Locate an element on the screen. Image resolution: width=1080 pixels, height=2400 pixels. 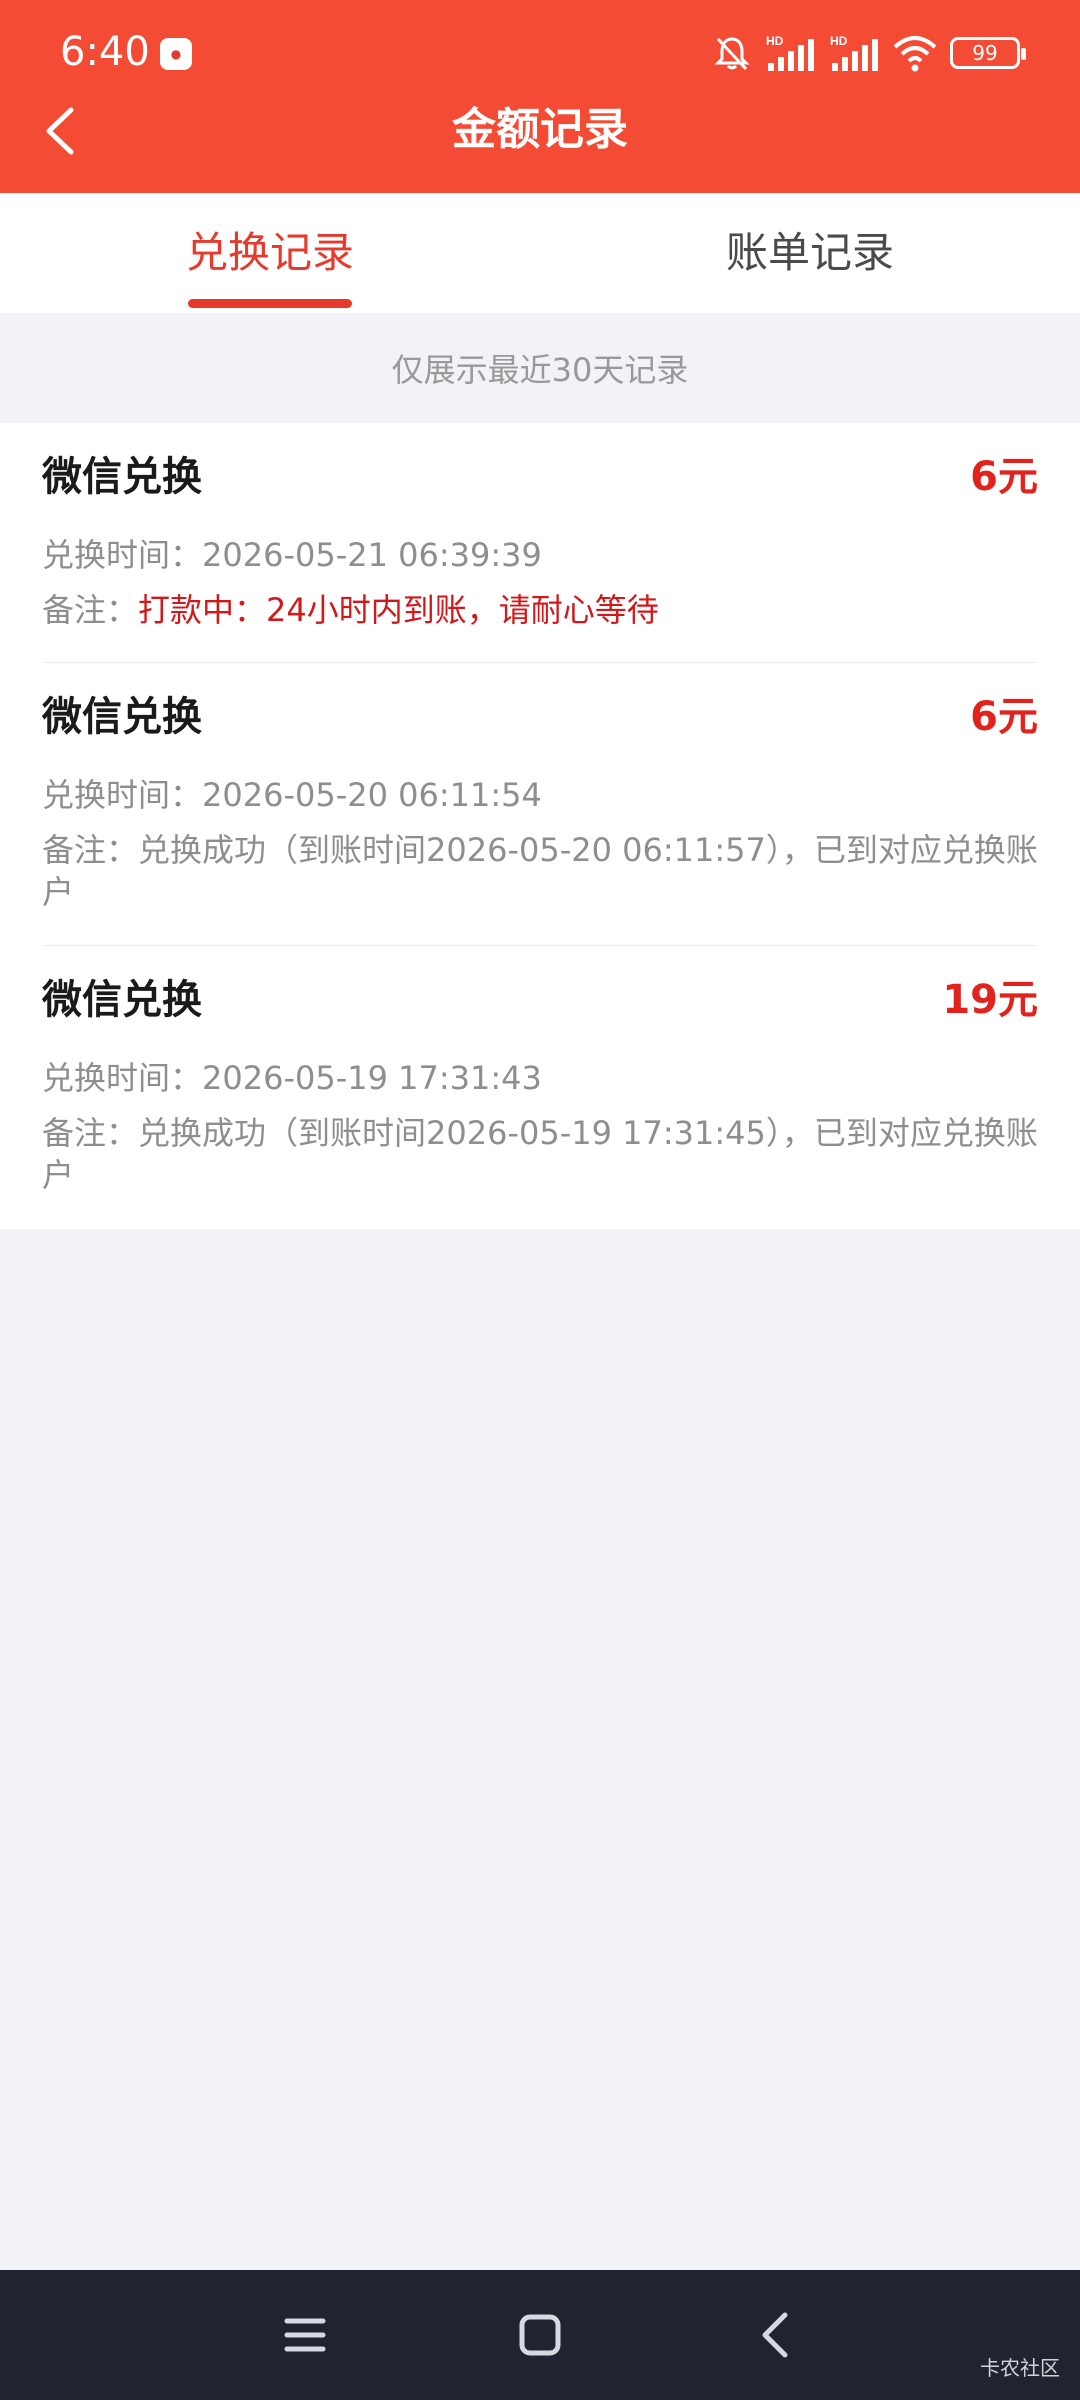
active-tab-indicator is located at coordinates (270, 303).